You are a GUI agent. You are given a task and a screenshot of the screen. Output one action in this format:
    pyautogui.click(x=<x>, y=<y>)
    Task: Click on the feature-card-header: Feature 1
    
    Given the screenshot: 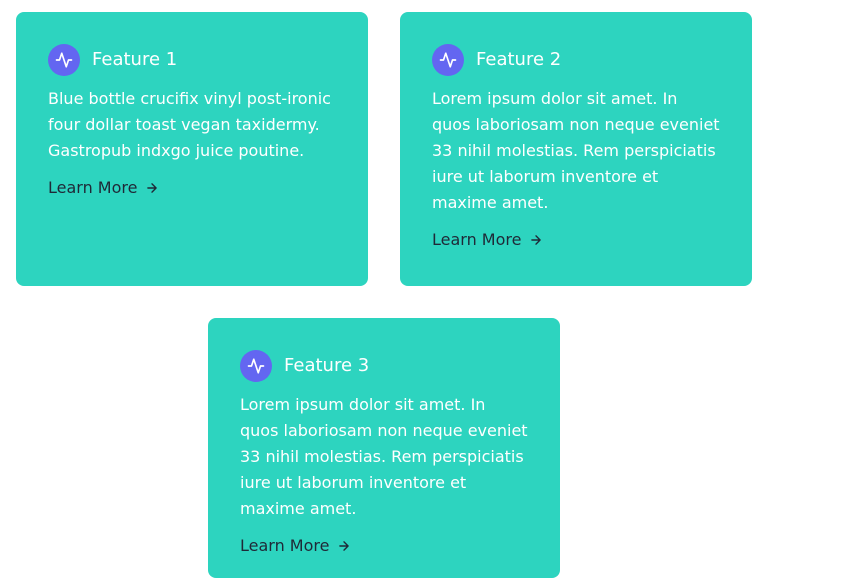 What is the action you would take?
    pyautogui.click(x=192, y=60)
    